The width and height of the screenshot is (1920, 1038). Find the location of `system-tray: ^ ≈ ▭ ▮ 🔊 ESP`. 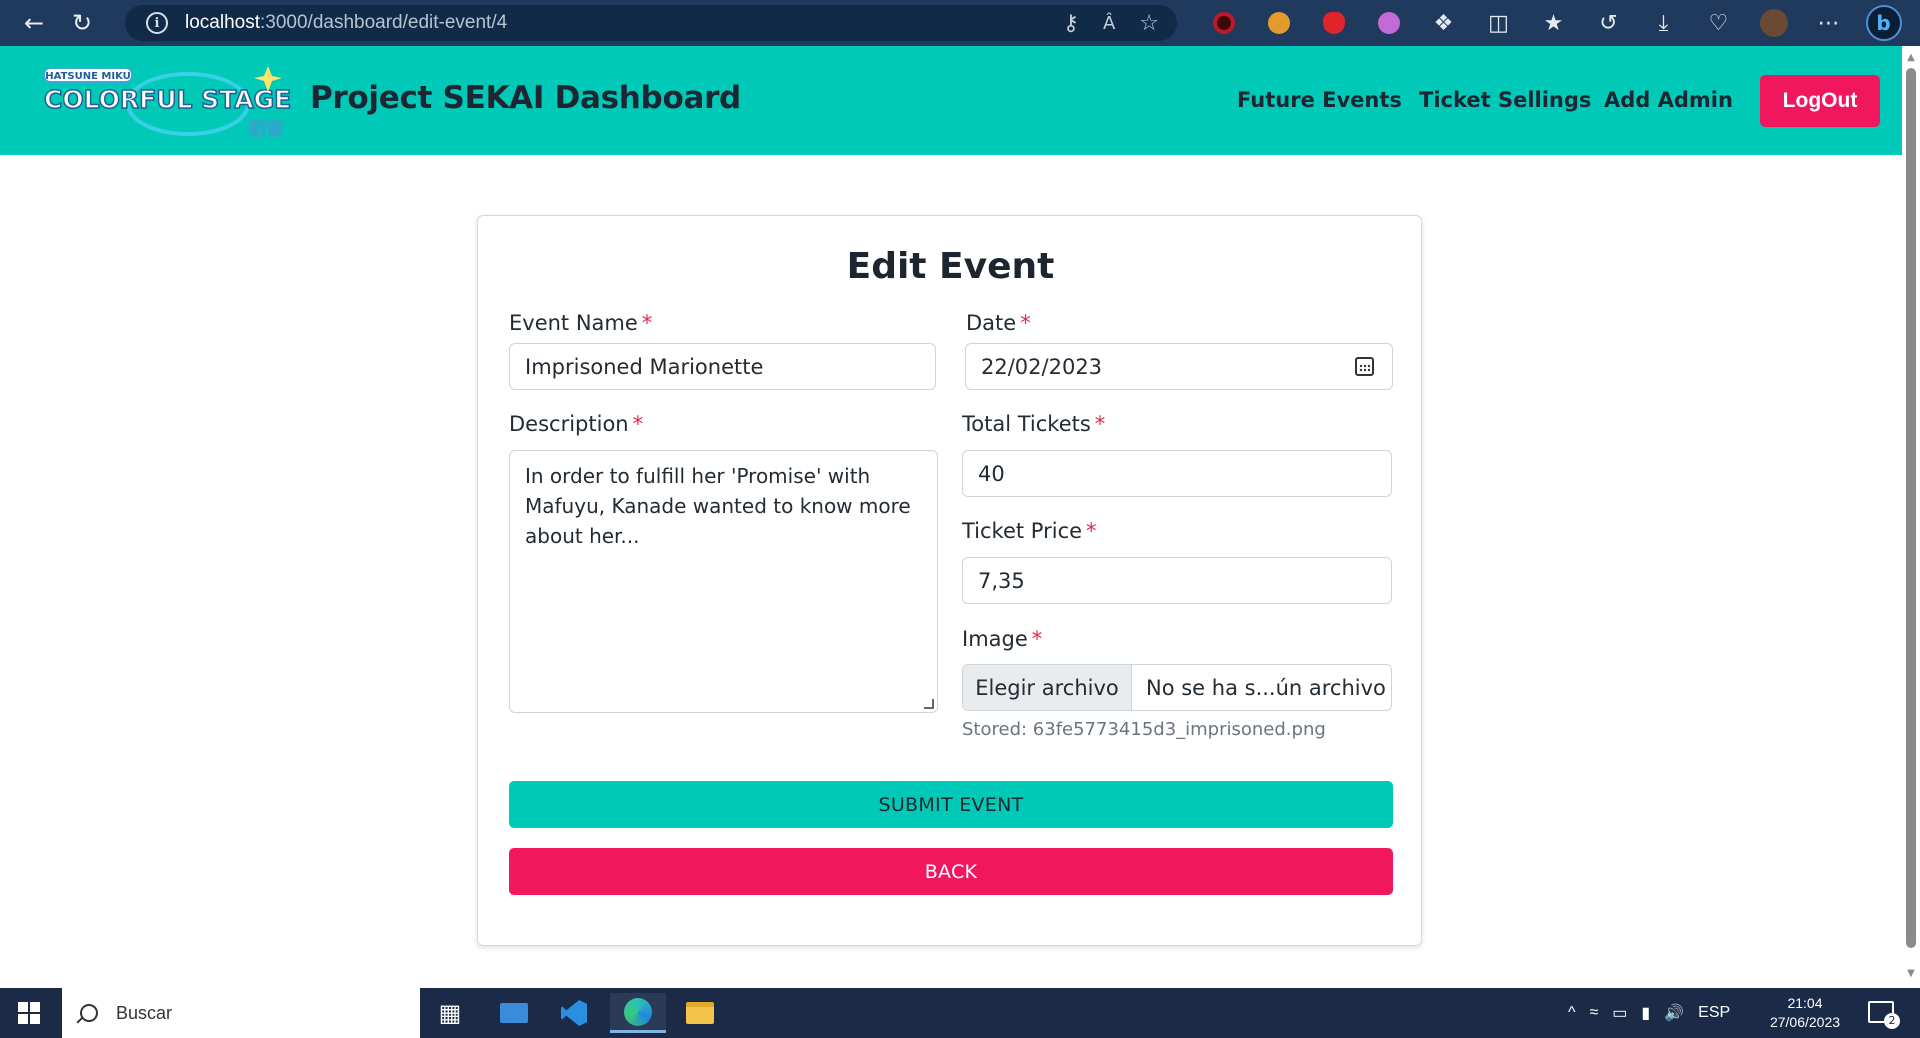

system-tray: ^ ≈ ▭ ▮ 🔊 ESP is located at coordinates (1649, 1013).